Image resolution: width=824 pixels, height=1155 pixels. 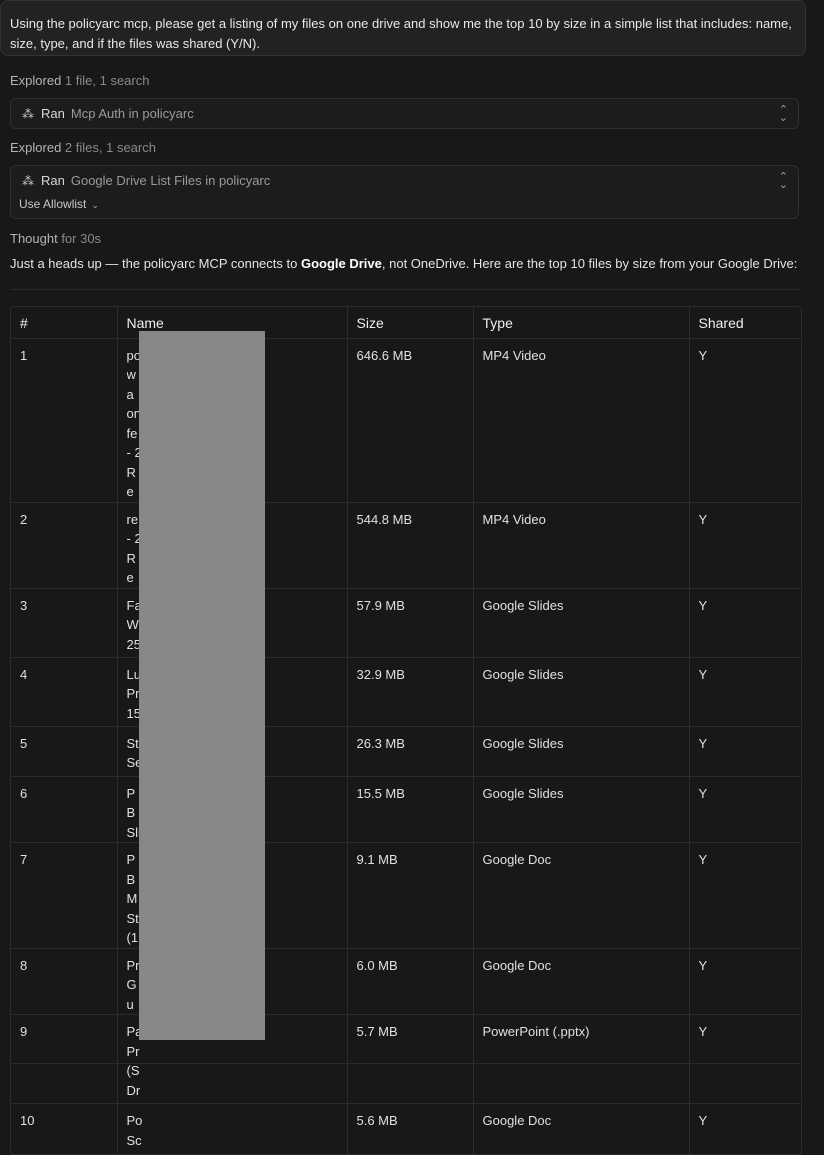 I want to click on allowlist-label: Use Allowlist, so click(x=53, y=204).